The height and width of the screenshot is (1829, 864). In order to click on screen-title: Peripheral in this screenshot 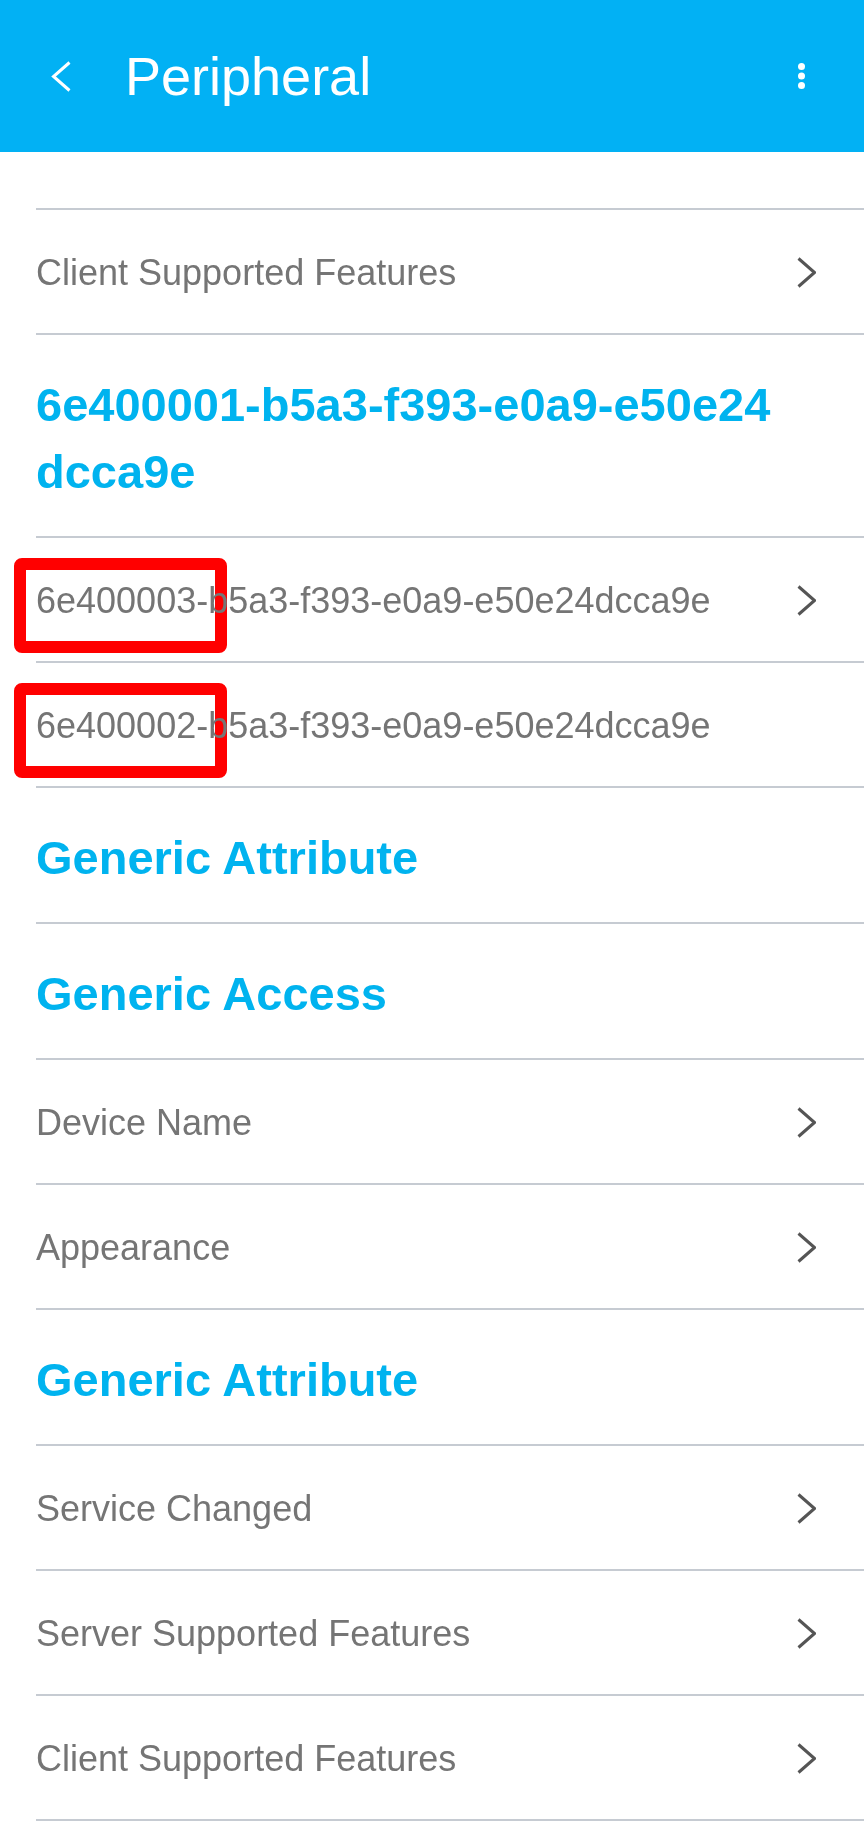, I will do `click(249, 76)`.